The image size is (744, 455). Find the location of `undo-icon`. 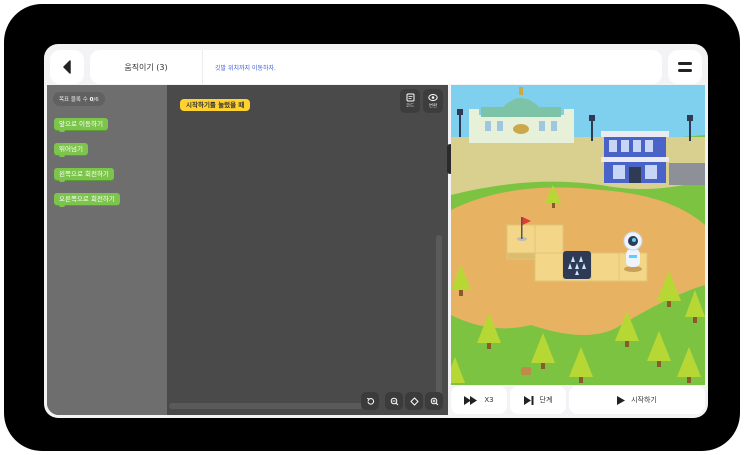

undo-icon is located at coordinates (370, 401).